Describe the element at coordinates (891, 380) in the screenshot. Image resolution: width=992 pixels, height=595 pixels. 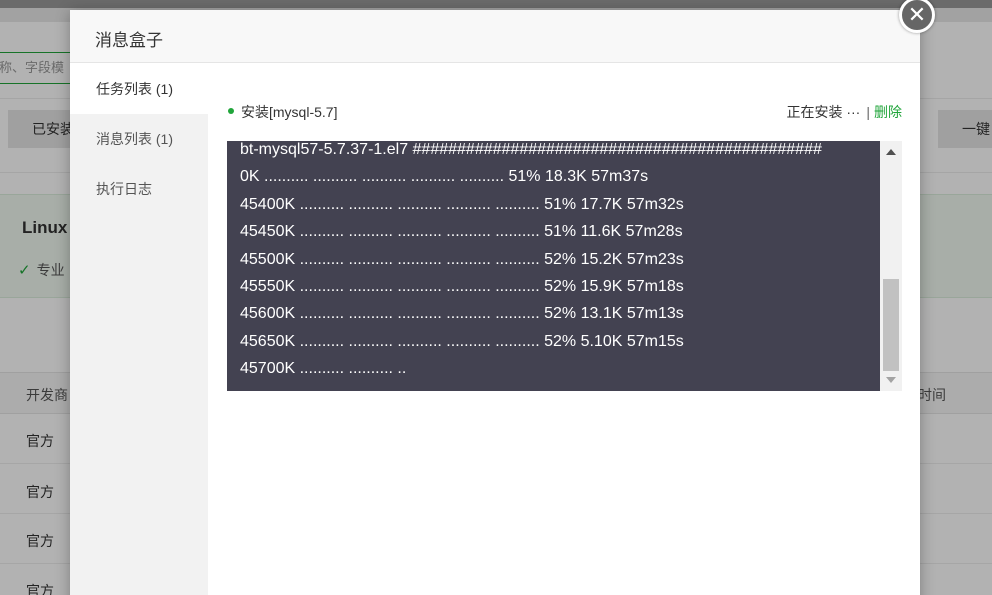
I see `scroll-down-arrow-icon` at that location.